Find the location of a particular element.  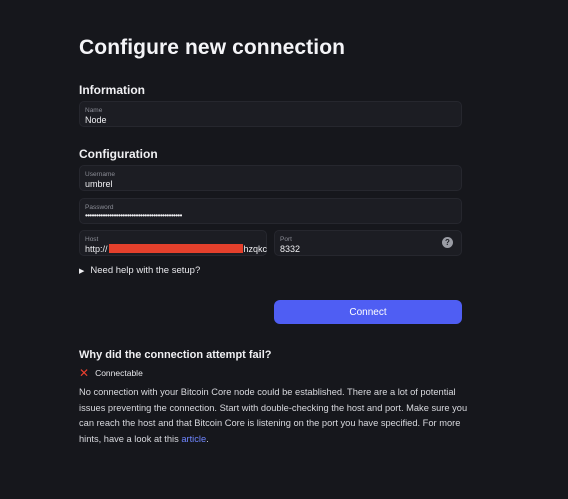

host-field-label: Host is located at coordinates (92, 239).